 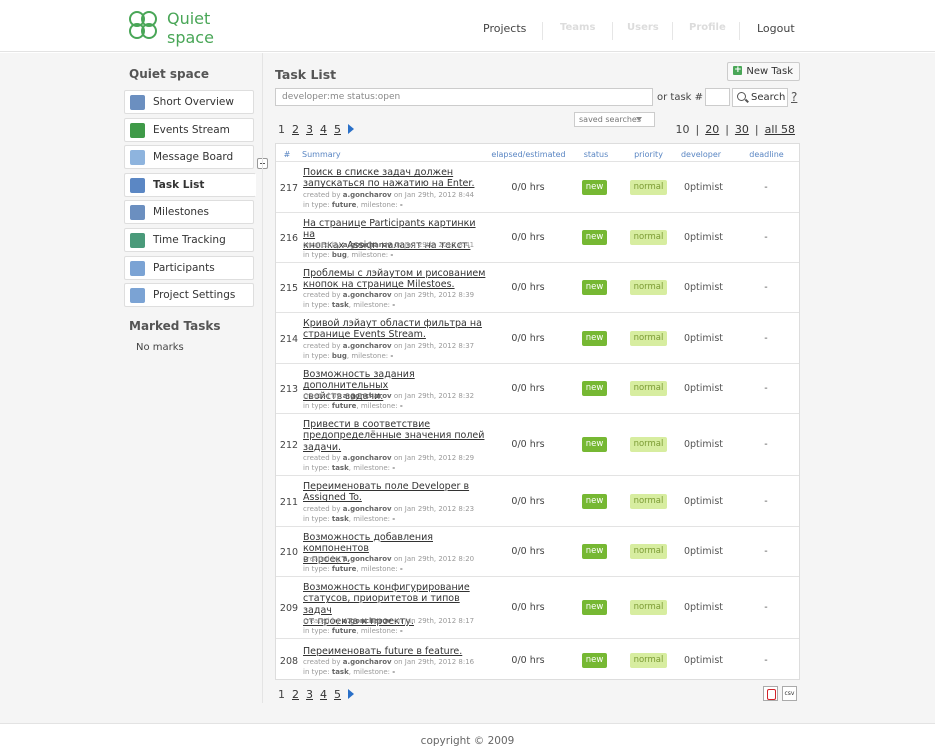 I want to click on events-icon, so click(x=137, y=130).